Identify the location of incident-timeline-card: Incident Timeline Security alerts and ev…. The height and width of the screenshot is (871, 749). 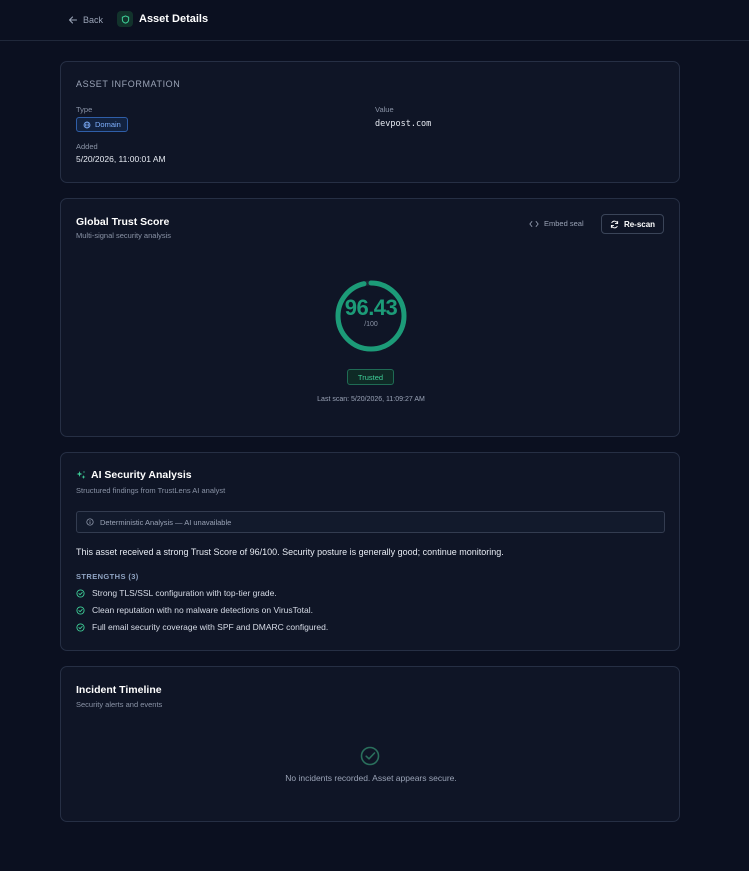
(370, 744).